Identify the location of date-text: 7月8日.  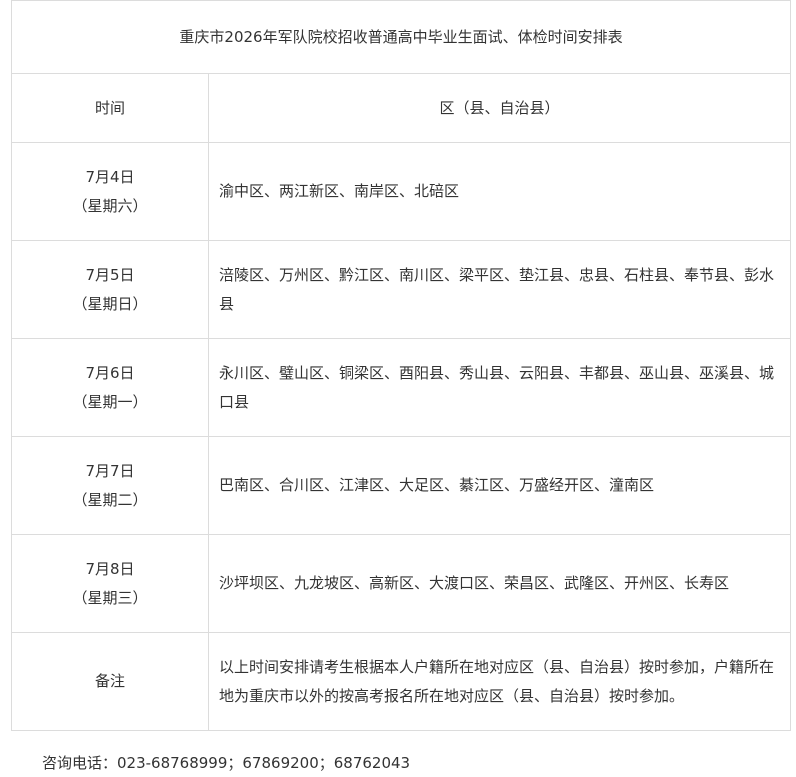
(110, 568).